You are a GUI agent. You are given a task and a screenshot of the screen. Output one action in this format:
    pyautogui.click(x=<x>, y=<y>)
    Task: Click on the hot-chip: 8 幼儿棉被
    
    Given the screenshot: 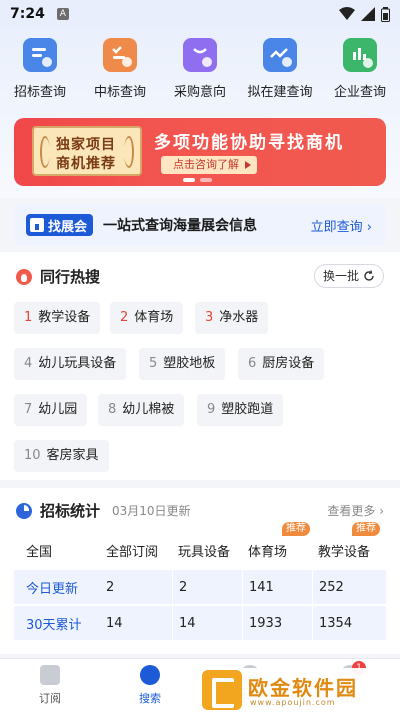 What is the action you would take?
    pyautogui.click(x=141, y=410)
    